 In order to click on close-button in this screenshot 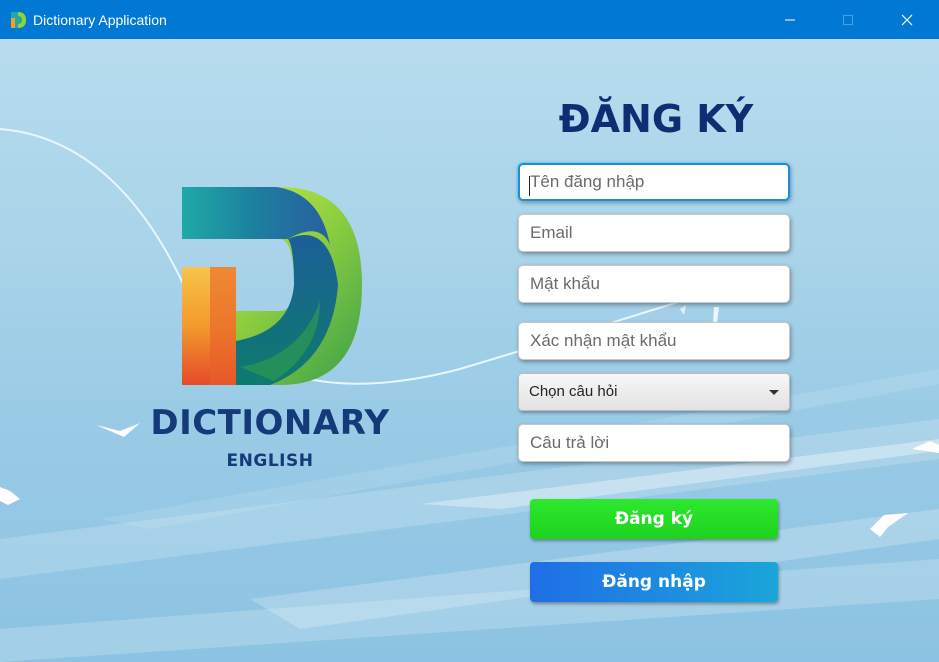, I will do `click(907, 19)`.